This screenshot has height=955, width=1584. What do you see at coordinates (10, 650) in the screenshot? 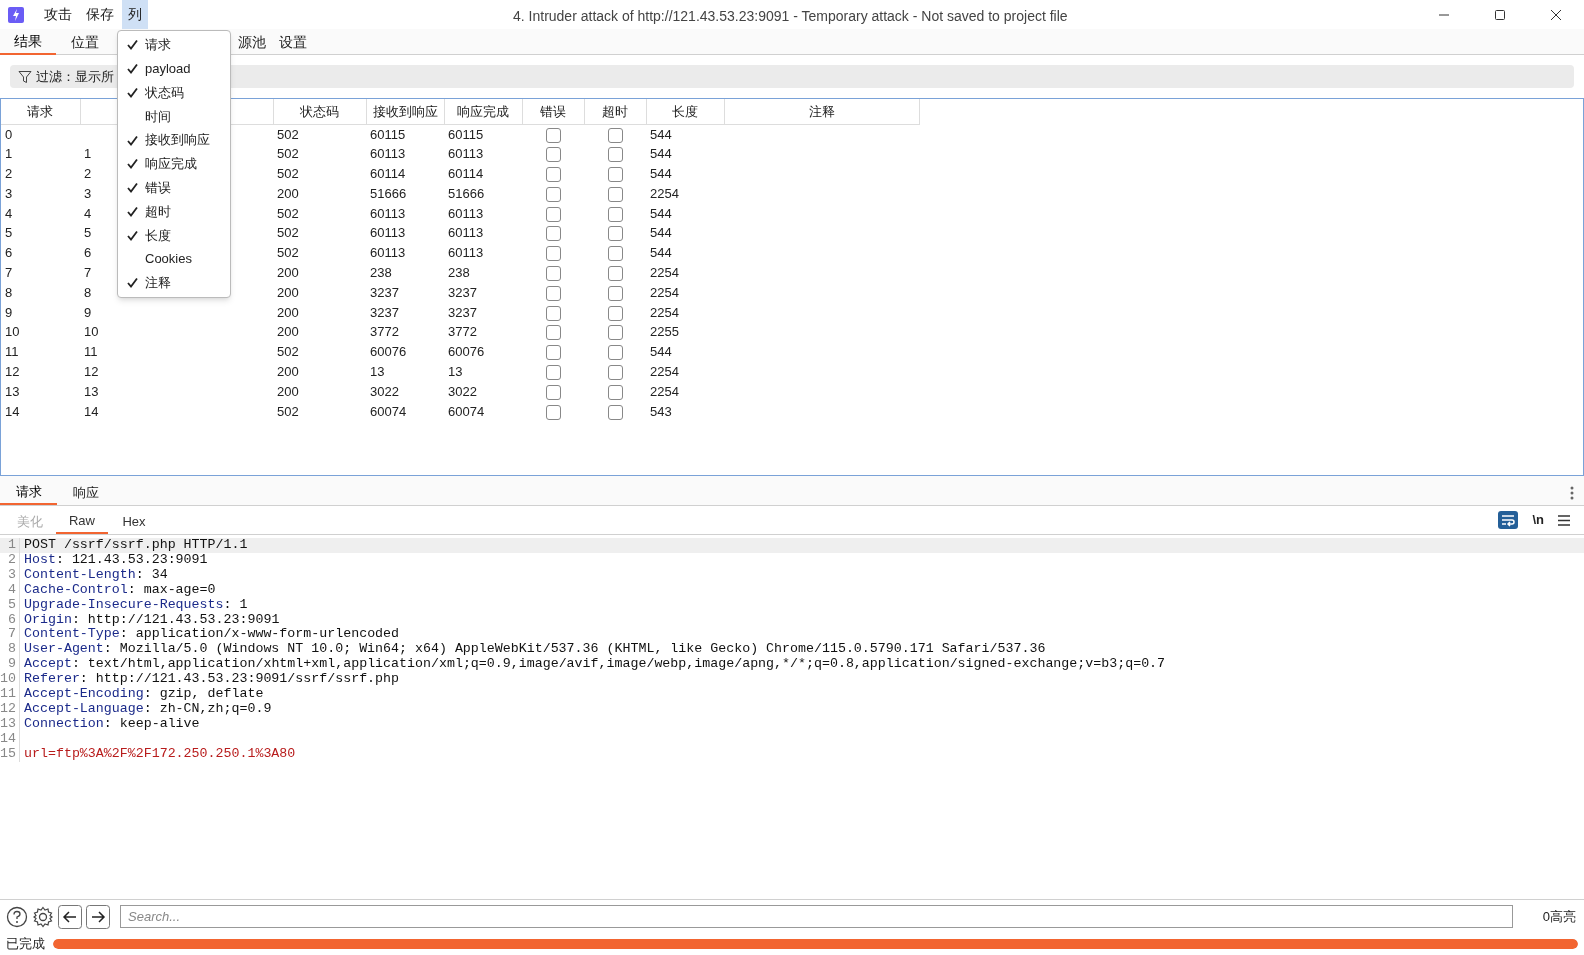
I see `line-number: 8` at bounding box center [10, 650].